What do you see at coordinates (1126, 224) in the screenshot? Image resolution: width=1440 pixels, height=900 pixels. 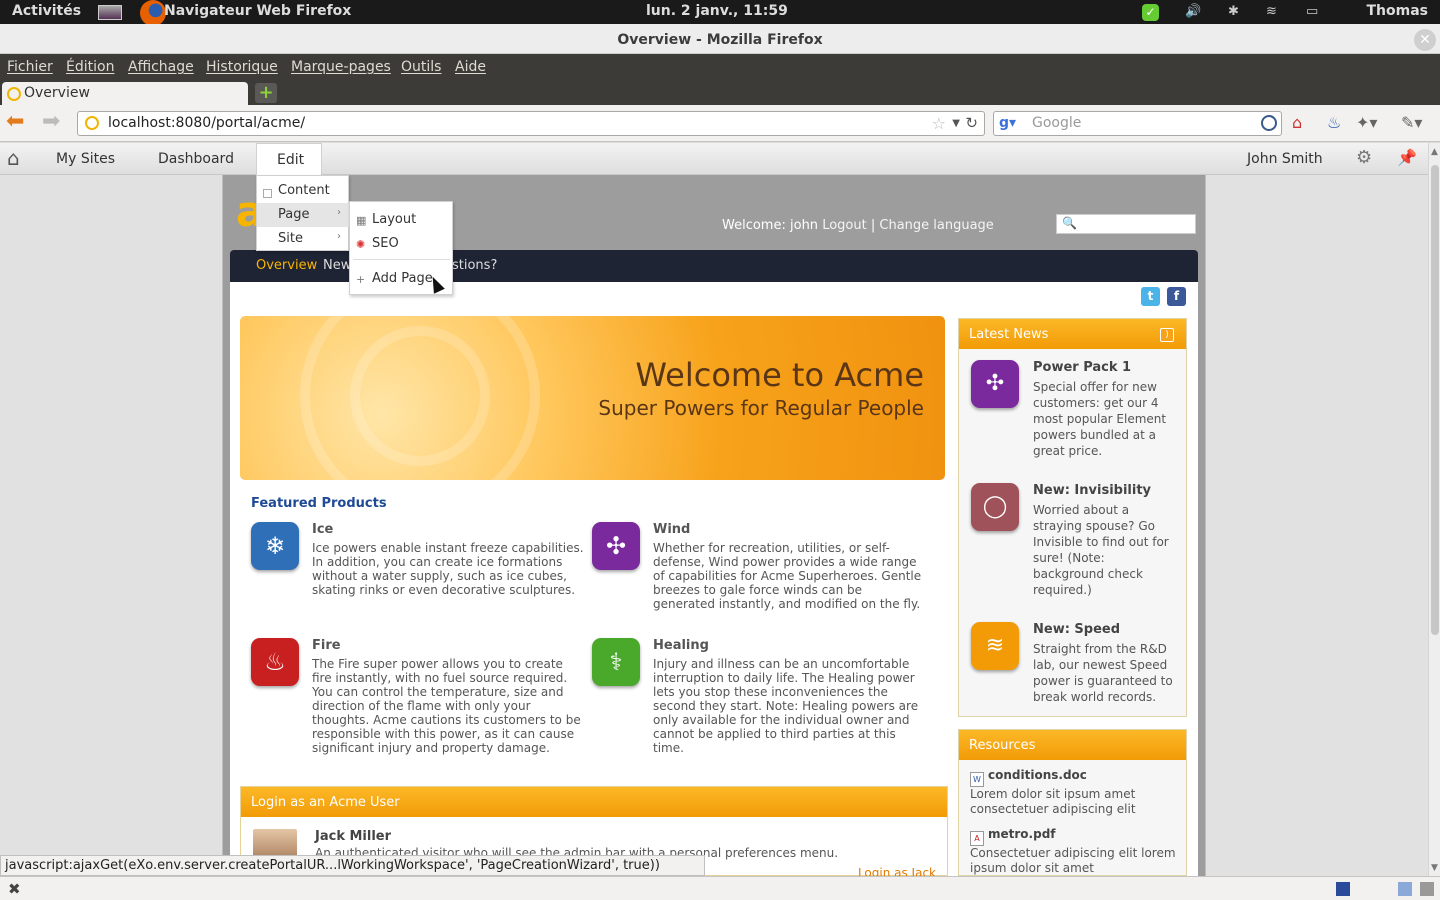 I see `site-search-input: 🔍` at bounding box center [1126, 224].